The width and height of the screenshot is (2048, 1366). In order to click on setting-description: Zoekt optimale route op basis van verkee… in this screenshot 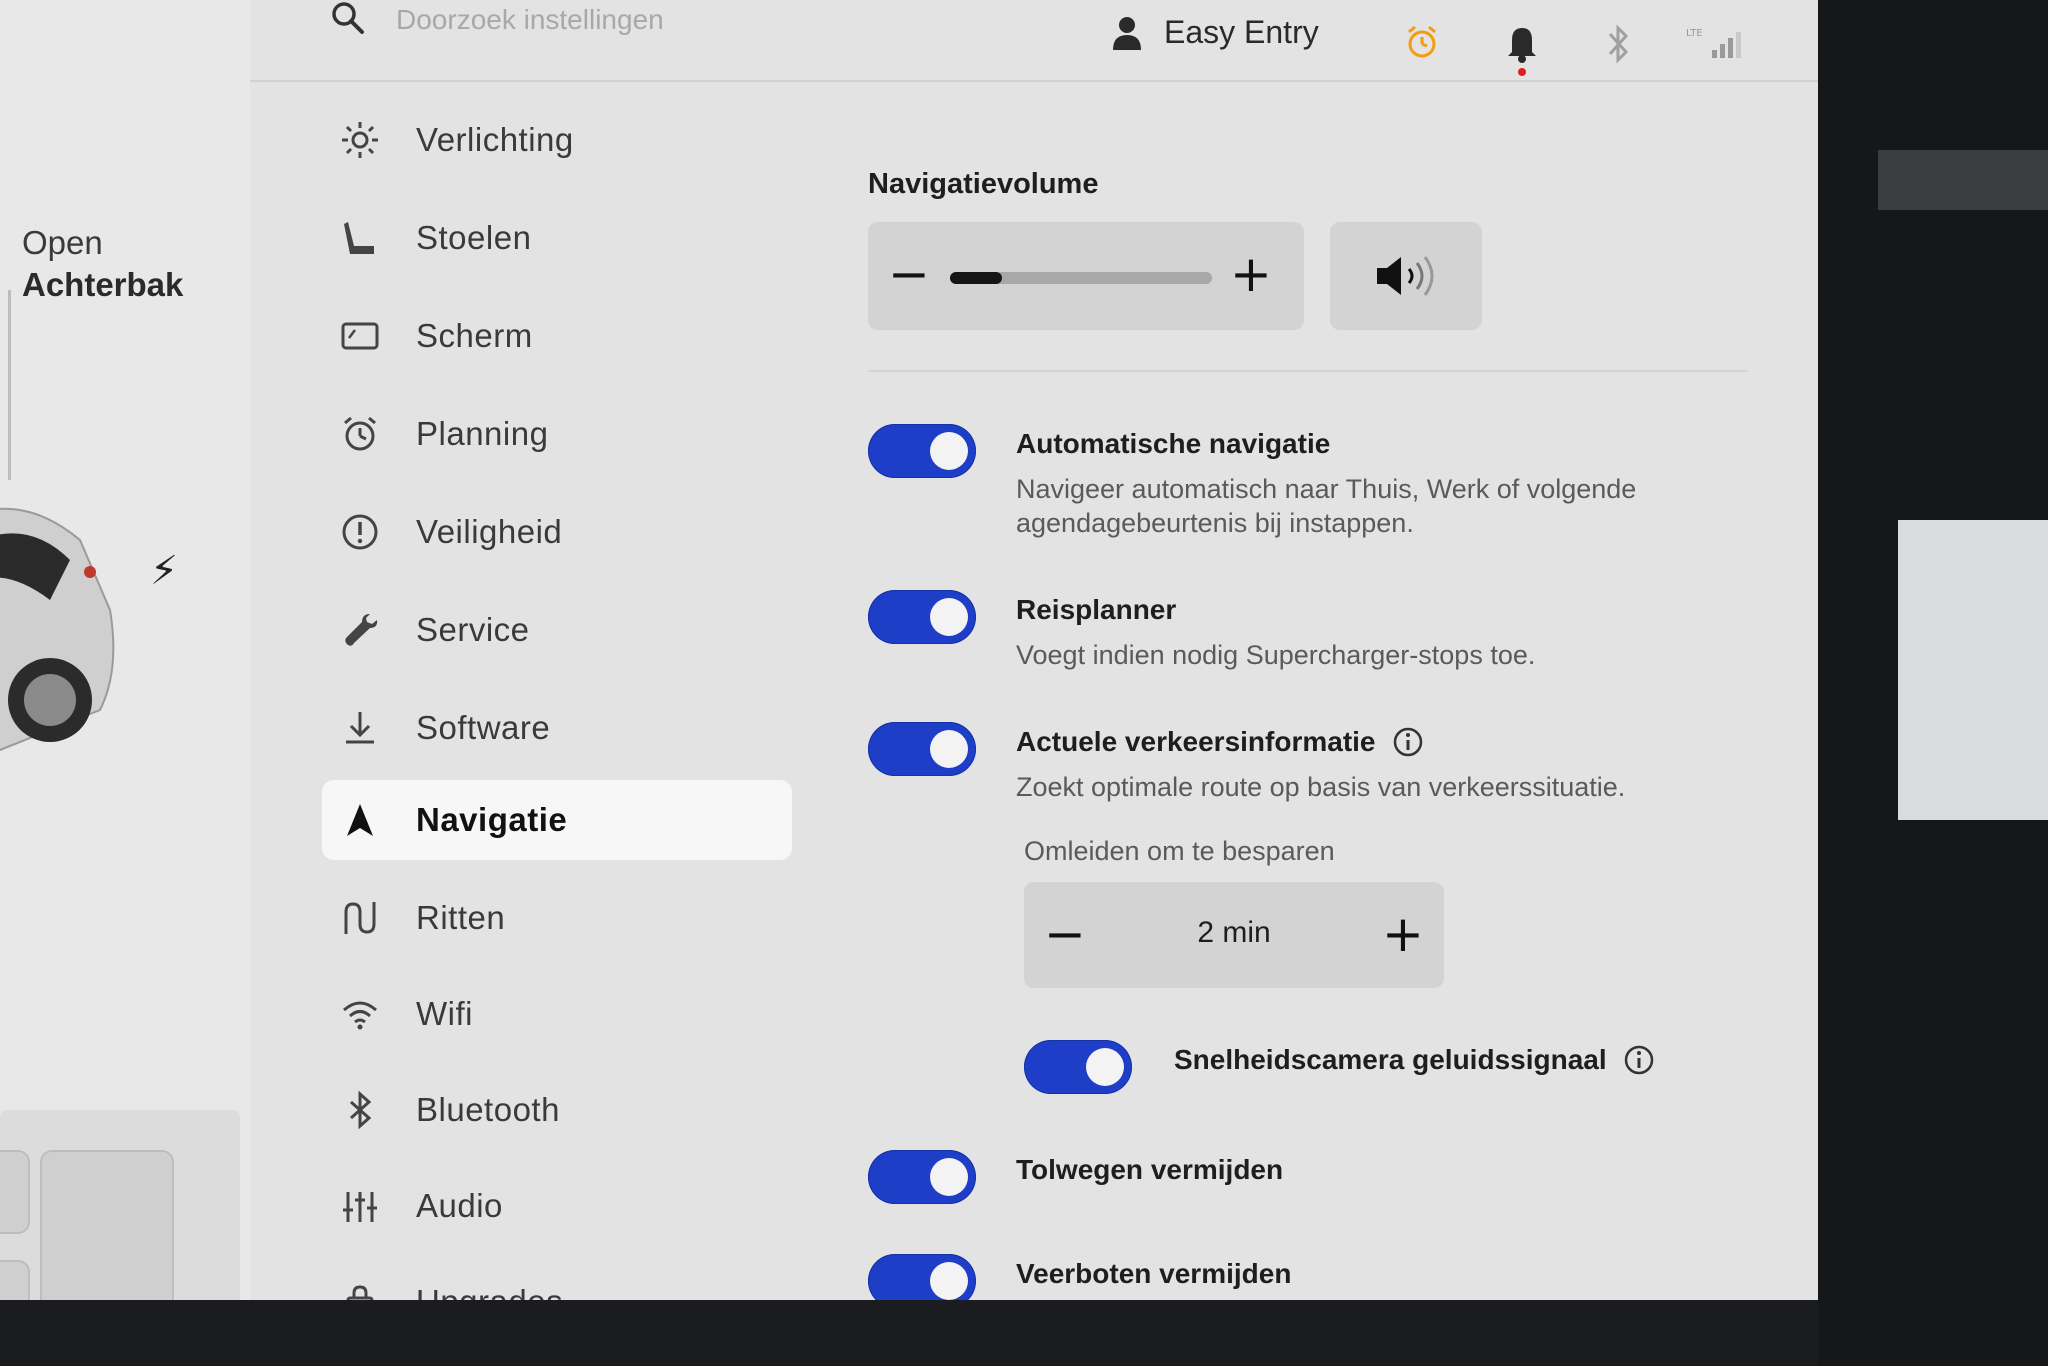, I will do `click(1321, 787)`.